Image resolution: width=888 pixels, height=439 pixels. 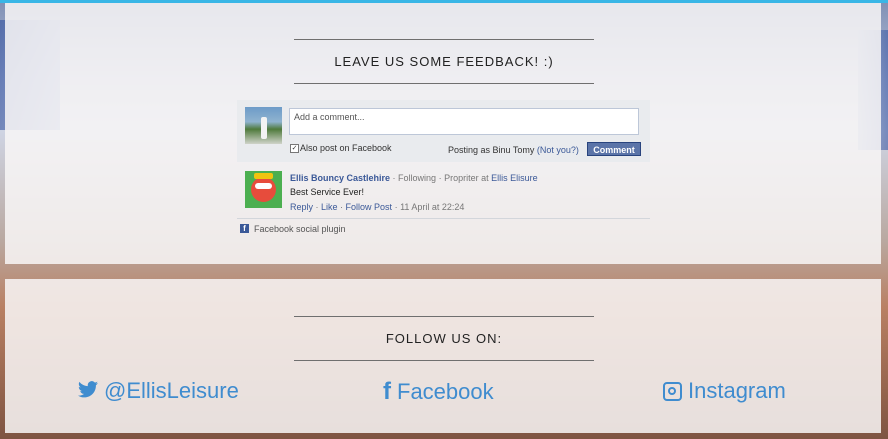 I want to click on follow-post-link: Follow Post, so click(x=369, y=207).